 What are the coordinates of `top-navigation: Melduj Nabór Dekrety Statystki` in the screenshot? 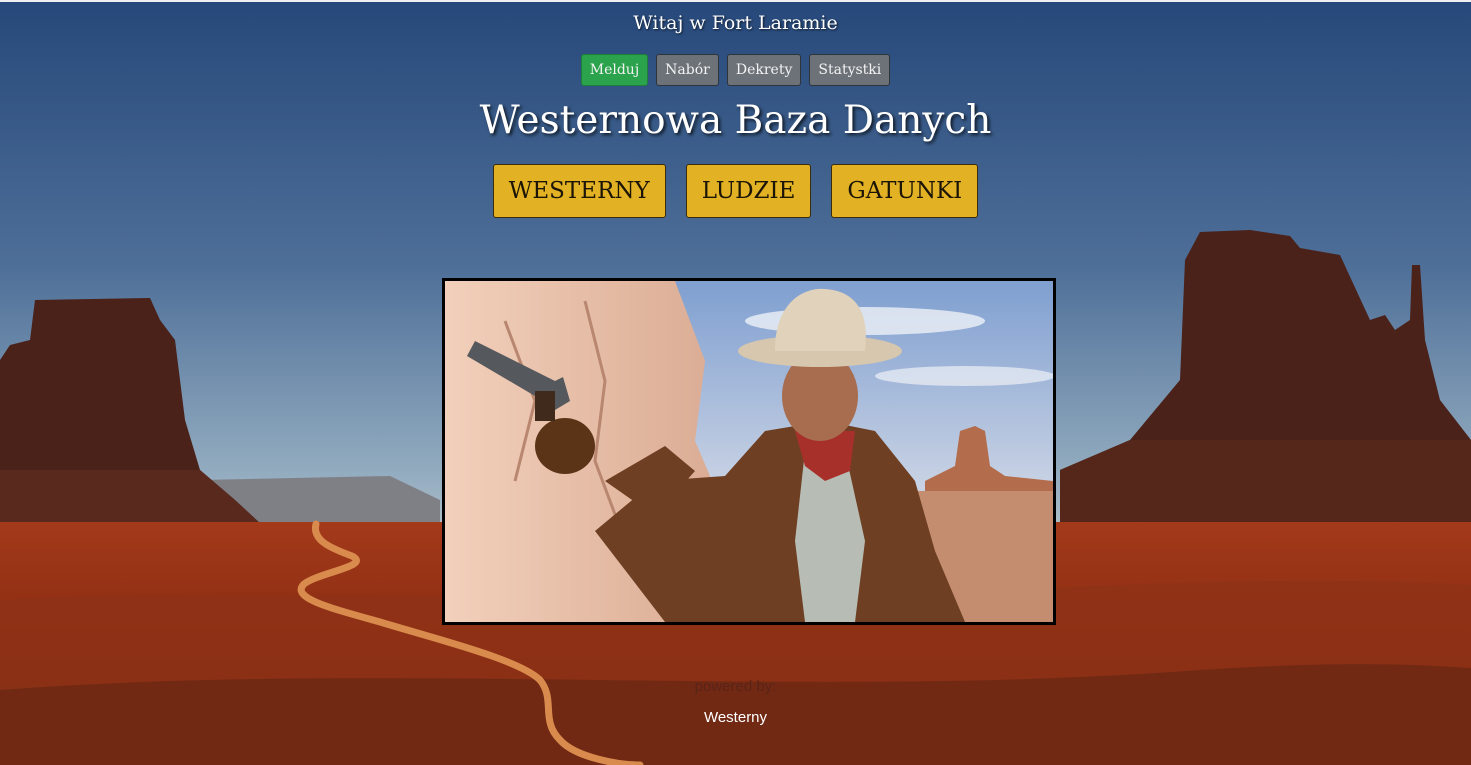 It's located at (735, 70).